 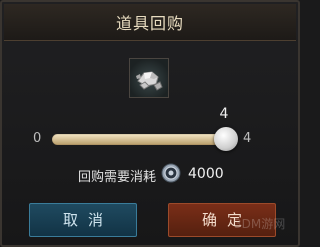 What do you see at coordinates (224, 114) in the screenshot?
I see `quantity-value: 4` at bounding box center [224, 114].